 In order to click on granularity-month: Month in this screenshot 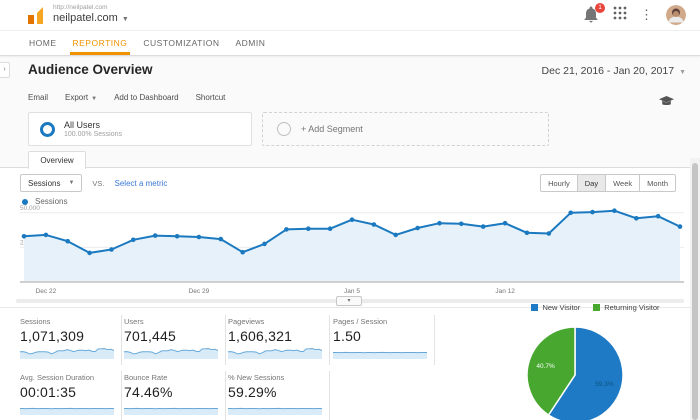, I will do `click(657, 183)`.